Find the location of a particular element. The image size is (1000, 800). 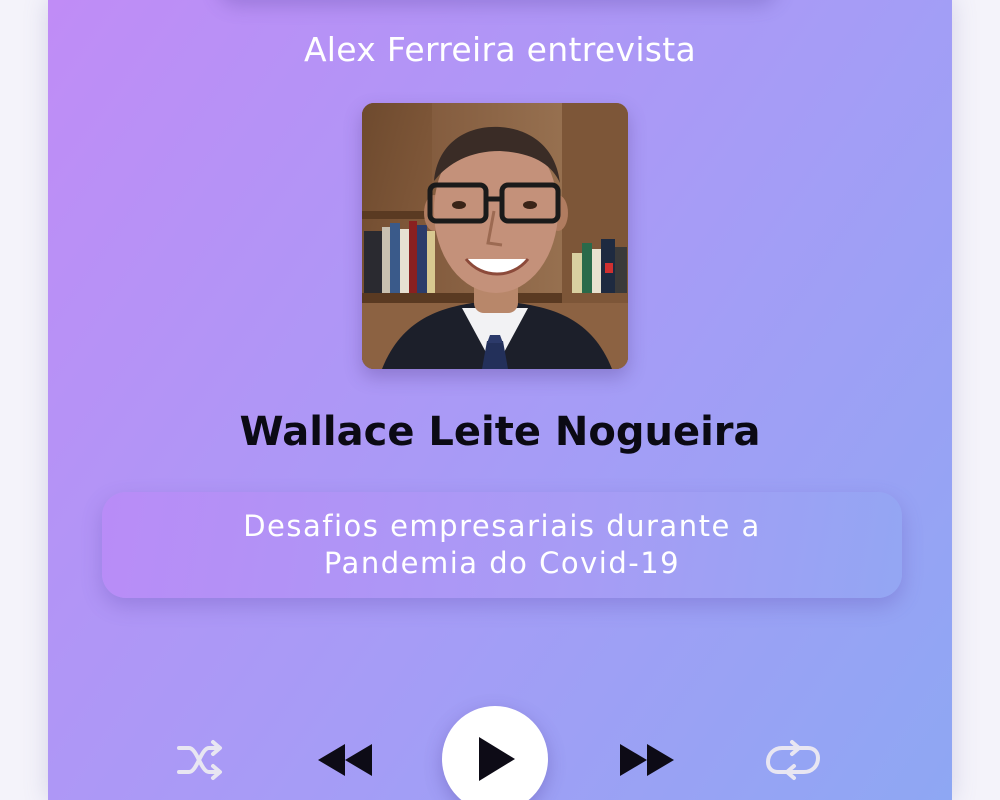

repeat-button is located at coordinates (793, 760).